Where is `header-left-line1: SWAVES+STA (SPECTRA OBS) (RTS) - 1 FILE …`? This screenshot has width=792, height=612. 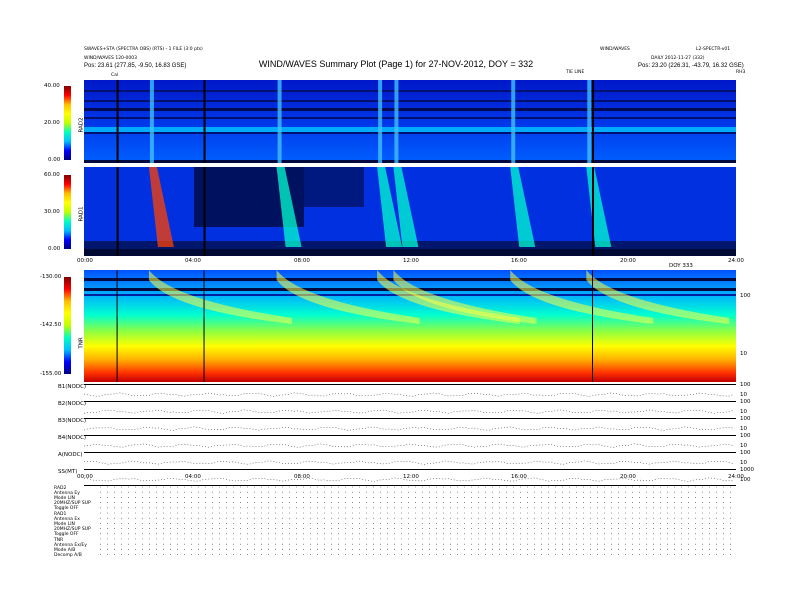 header-left-line1: SWAVES+STA (SPECTRA OBS) (RTS) - 1 FILE … is located at coordinates (143, 49).